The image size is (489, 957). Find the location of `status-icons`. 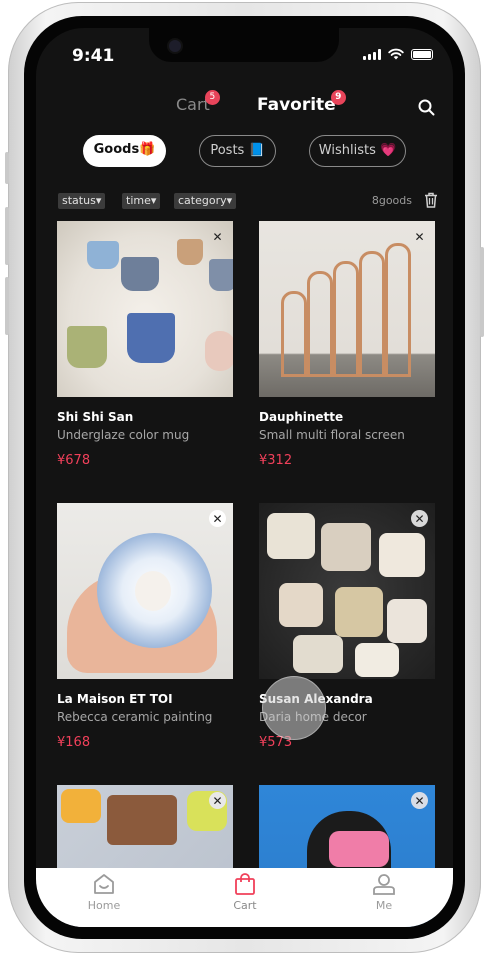

status-icons is located at coordinates (398, 54).